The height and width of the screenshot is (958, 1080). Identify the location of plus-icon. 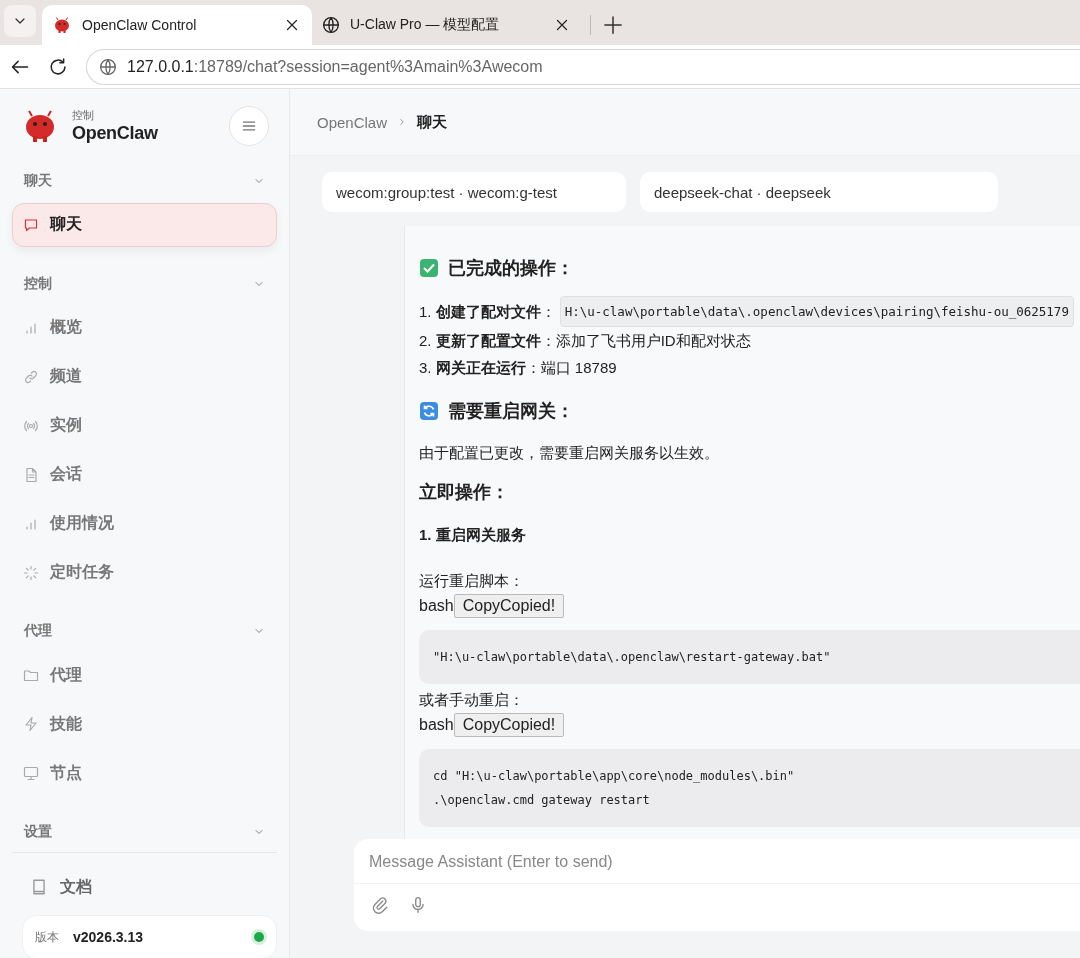
(613, 25).